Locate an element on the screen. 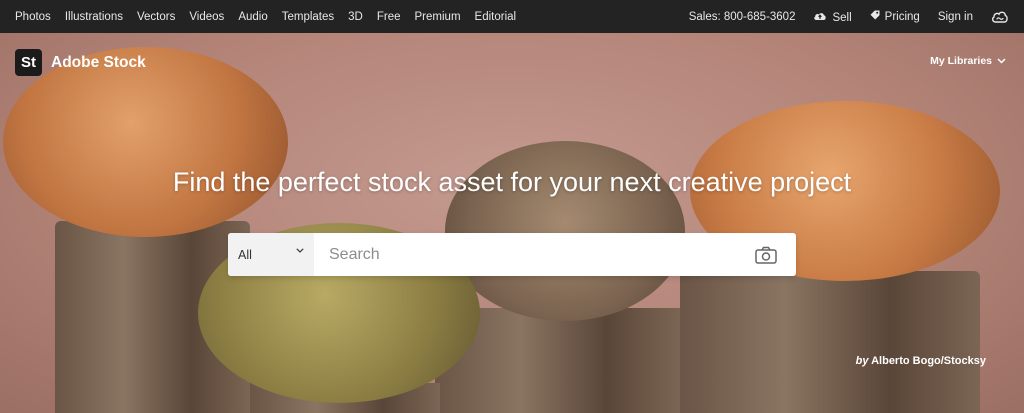 The width and height of the screenshot is (1024, 413). sell-cloud-icon is located at coordinates (820, 16).